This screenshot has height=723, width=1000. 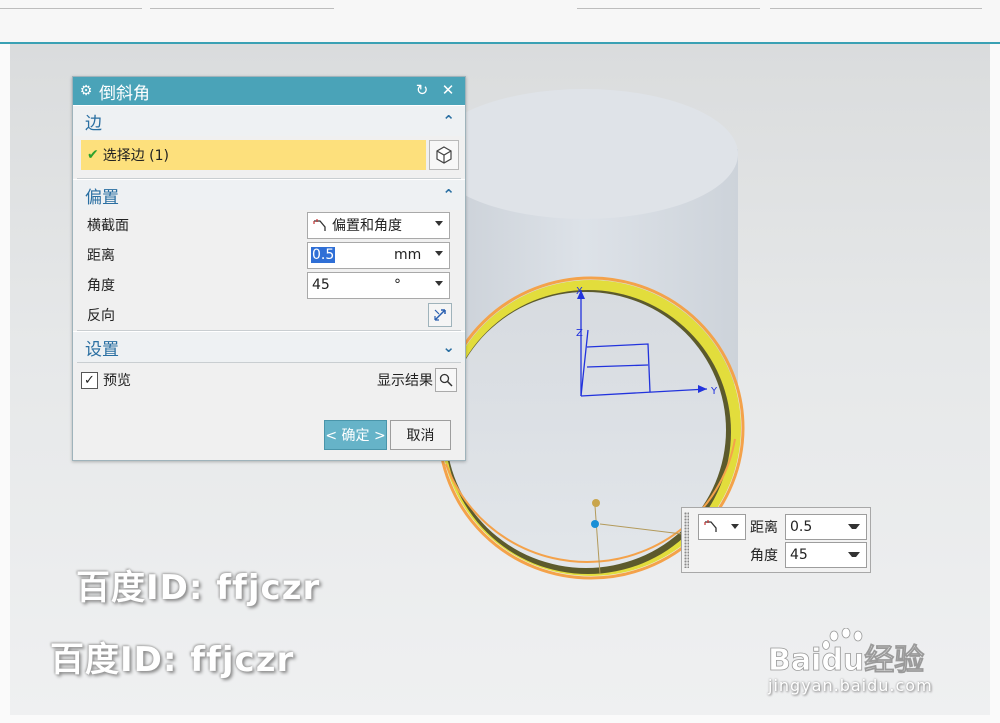 I want to click on dialog-title-bar: ⚙ 倒斜角 ↻ ✕, so click(x=269, y=91).